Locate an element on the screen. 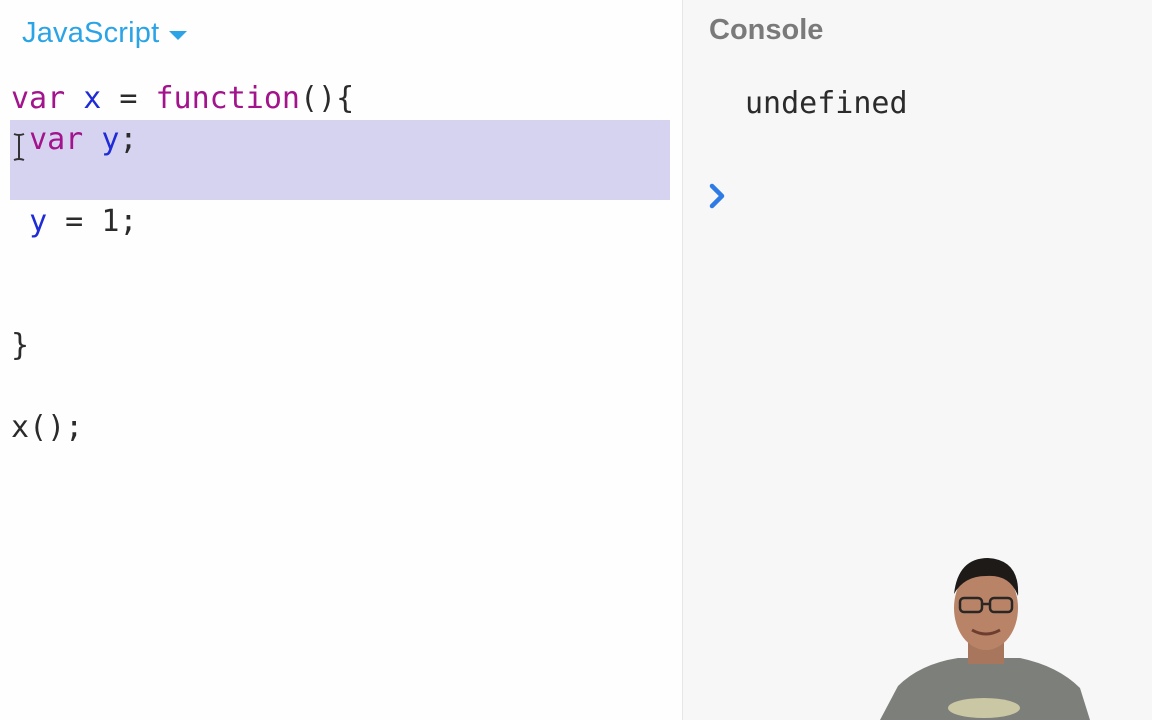 Image resolution: width=1152 pixels, height=720 pixels. code-token: (){ is located at coordinates (327, 98).